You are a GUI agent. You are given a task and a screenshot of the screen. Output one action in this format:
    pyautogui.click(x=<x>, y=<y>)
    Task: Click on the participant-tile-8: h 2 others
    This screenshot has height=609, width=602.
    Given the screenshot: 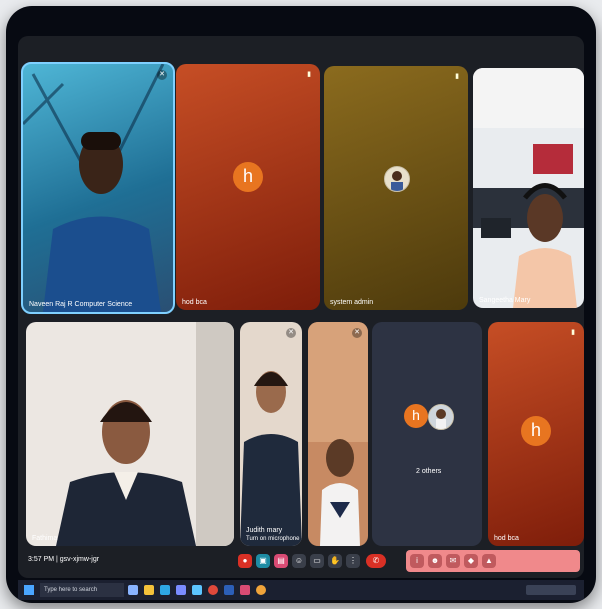 What is the action you would take?
    pyautogui.click(x=427, y=434)
    